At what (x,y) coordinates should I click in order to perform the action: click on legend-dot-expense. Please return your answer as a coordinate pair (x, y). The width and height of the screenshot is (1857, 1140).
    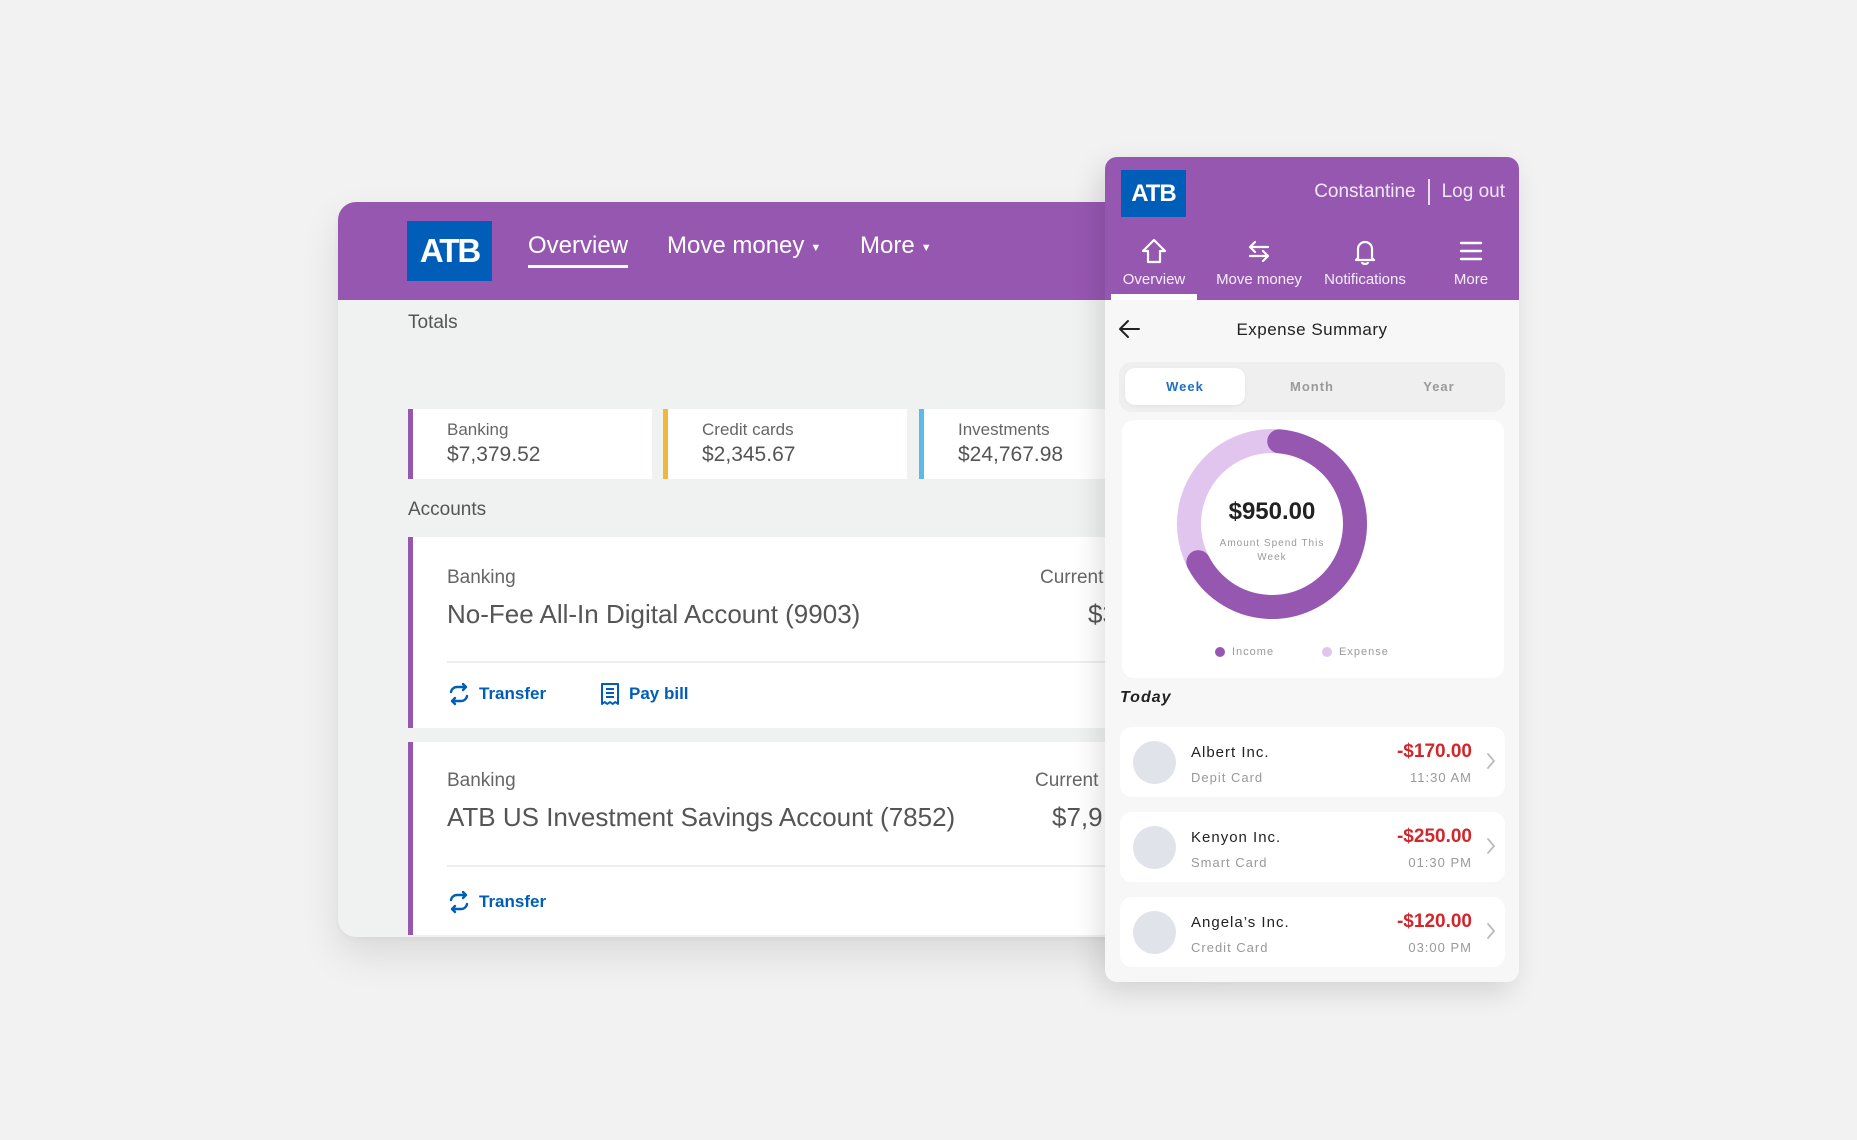
    Looking at the image, I should click on (1327, 652).